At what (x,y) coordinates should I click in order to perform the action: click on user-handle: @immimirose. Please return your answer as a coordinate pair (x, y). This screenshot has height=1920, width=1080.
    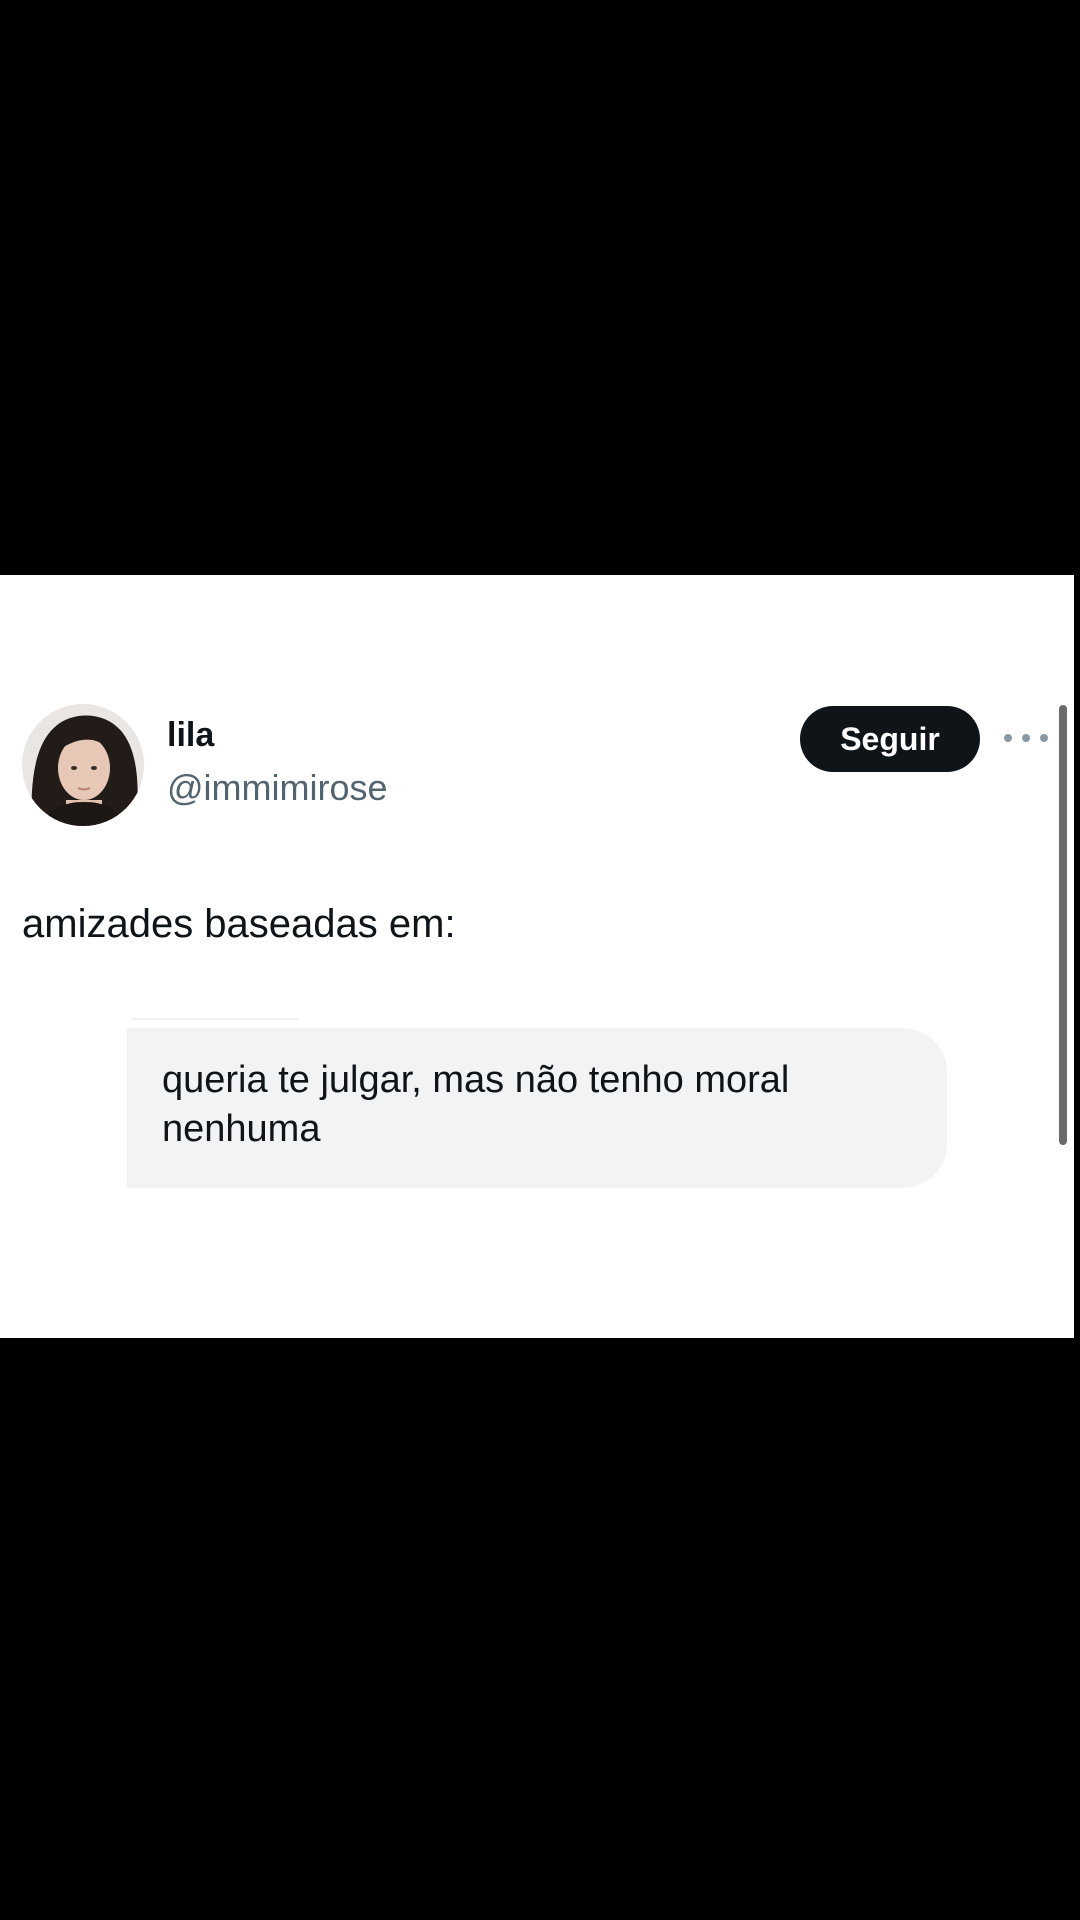
    Looking at the image, I should click on (277, 788).